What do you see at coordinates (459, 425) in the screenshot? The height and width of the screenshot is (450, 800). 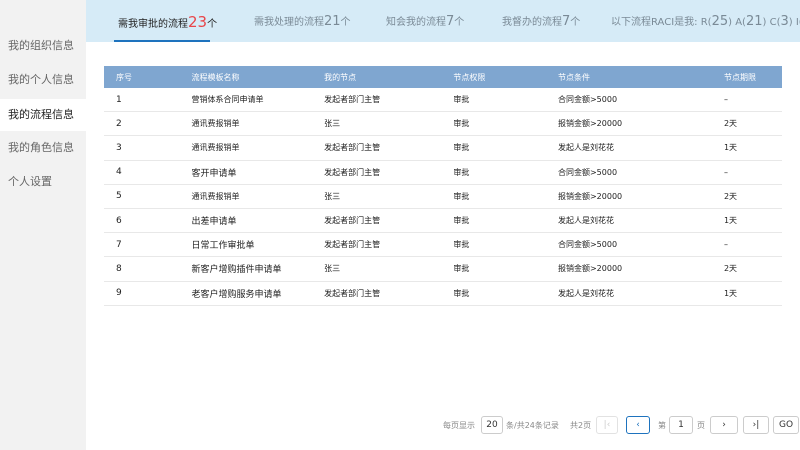 I see `per-page-label: 每页显示` at bounding box center [459, 425].